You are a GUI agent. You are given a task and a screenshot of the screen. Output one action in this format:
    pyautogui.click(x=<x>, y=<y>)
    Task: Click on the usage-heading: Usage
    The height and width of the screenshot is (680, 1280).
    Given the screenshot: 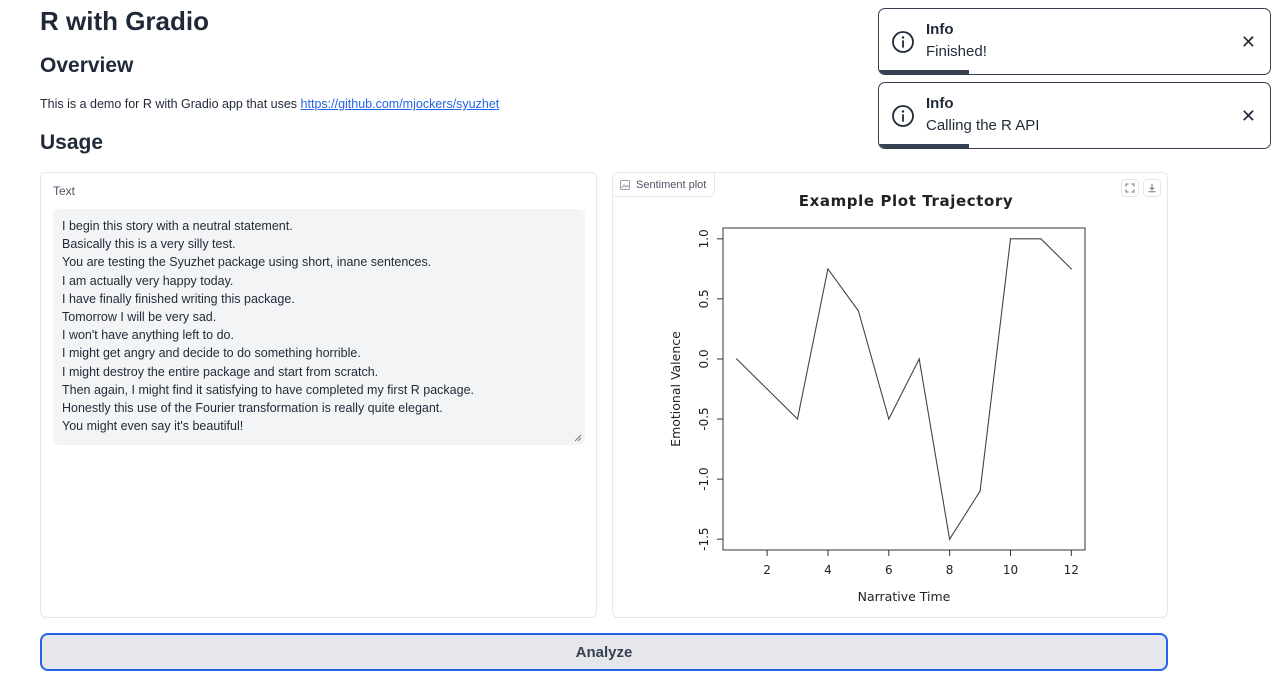 What is the action you would take?
    pyautogui.click(x=72, y=142)
    